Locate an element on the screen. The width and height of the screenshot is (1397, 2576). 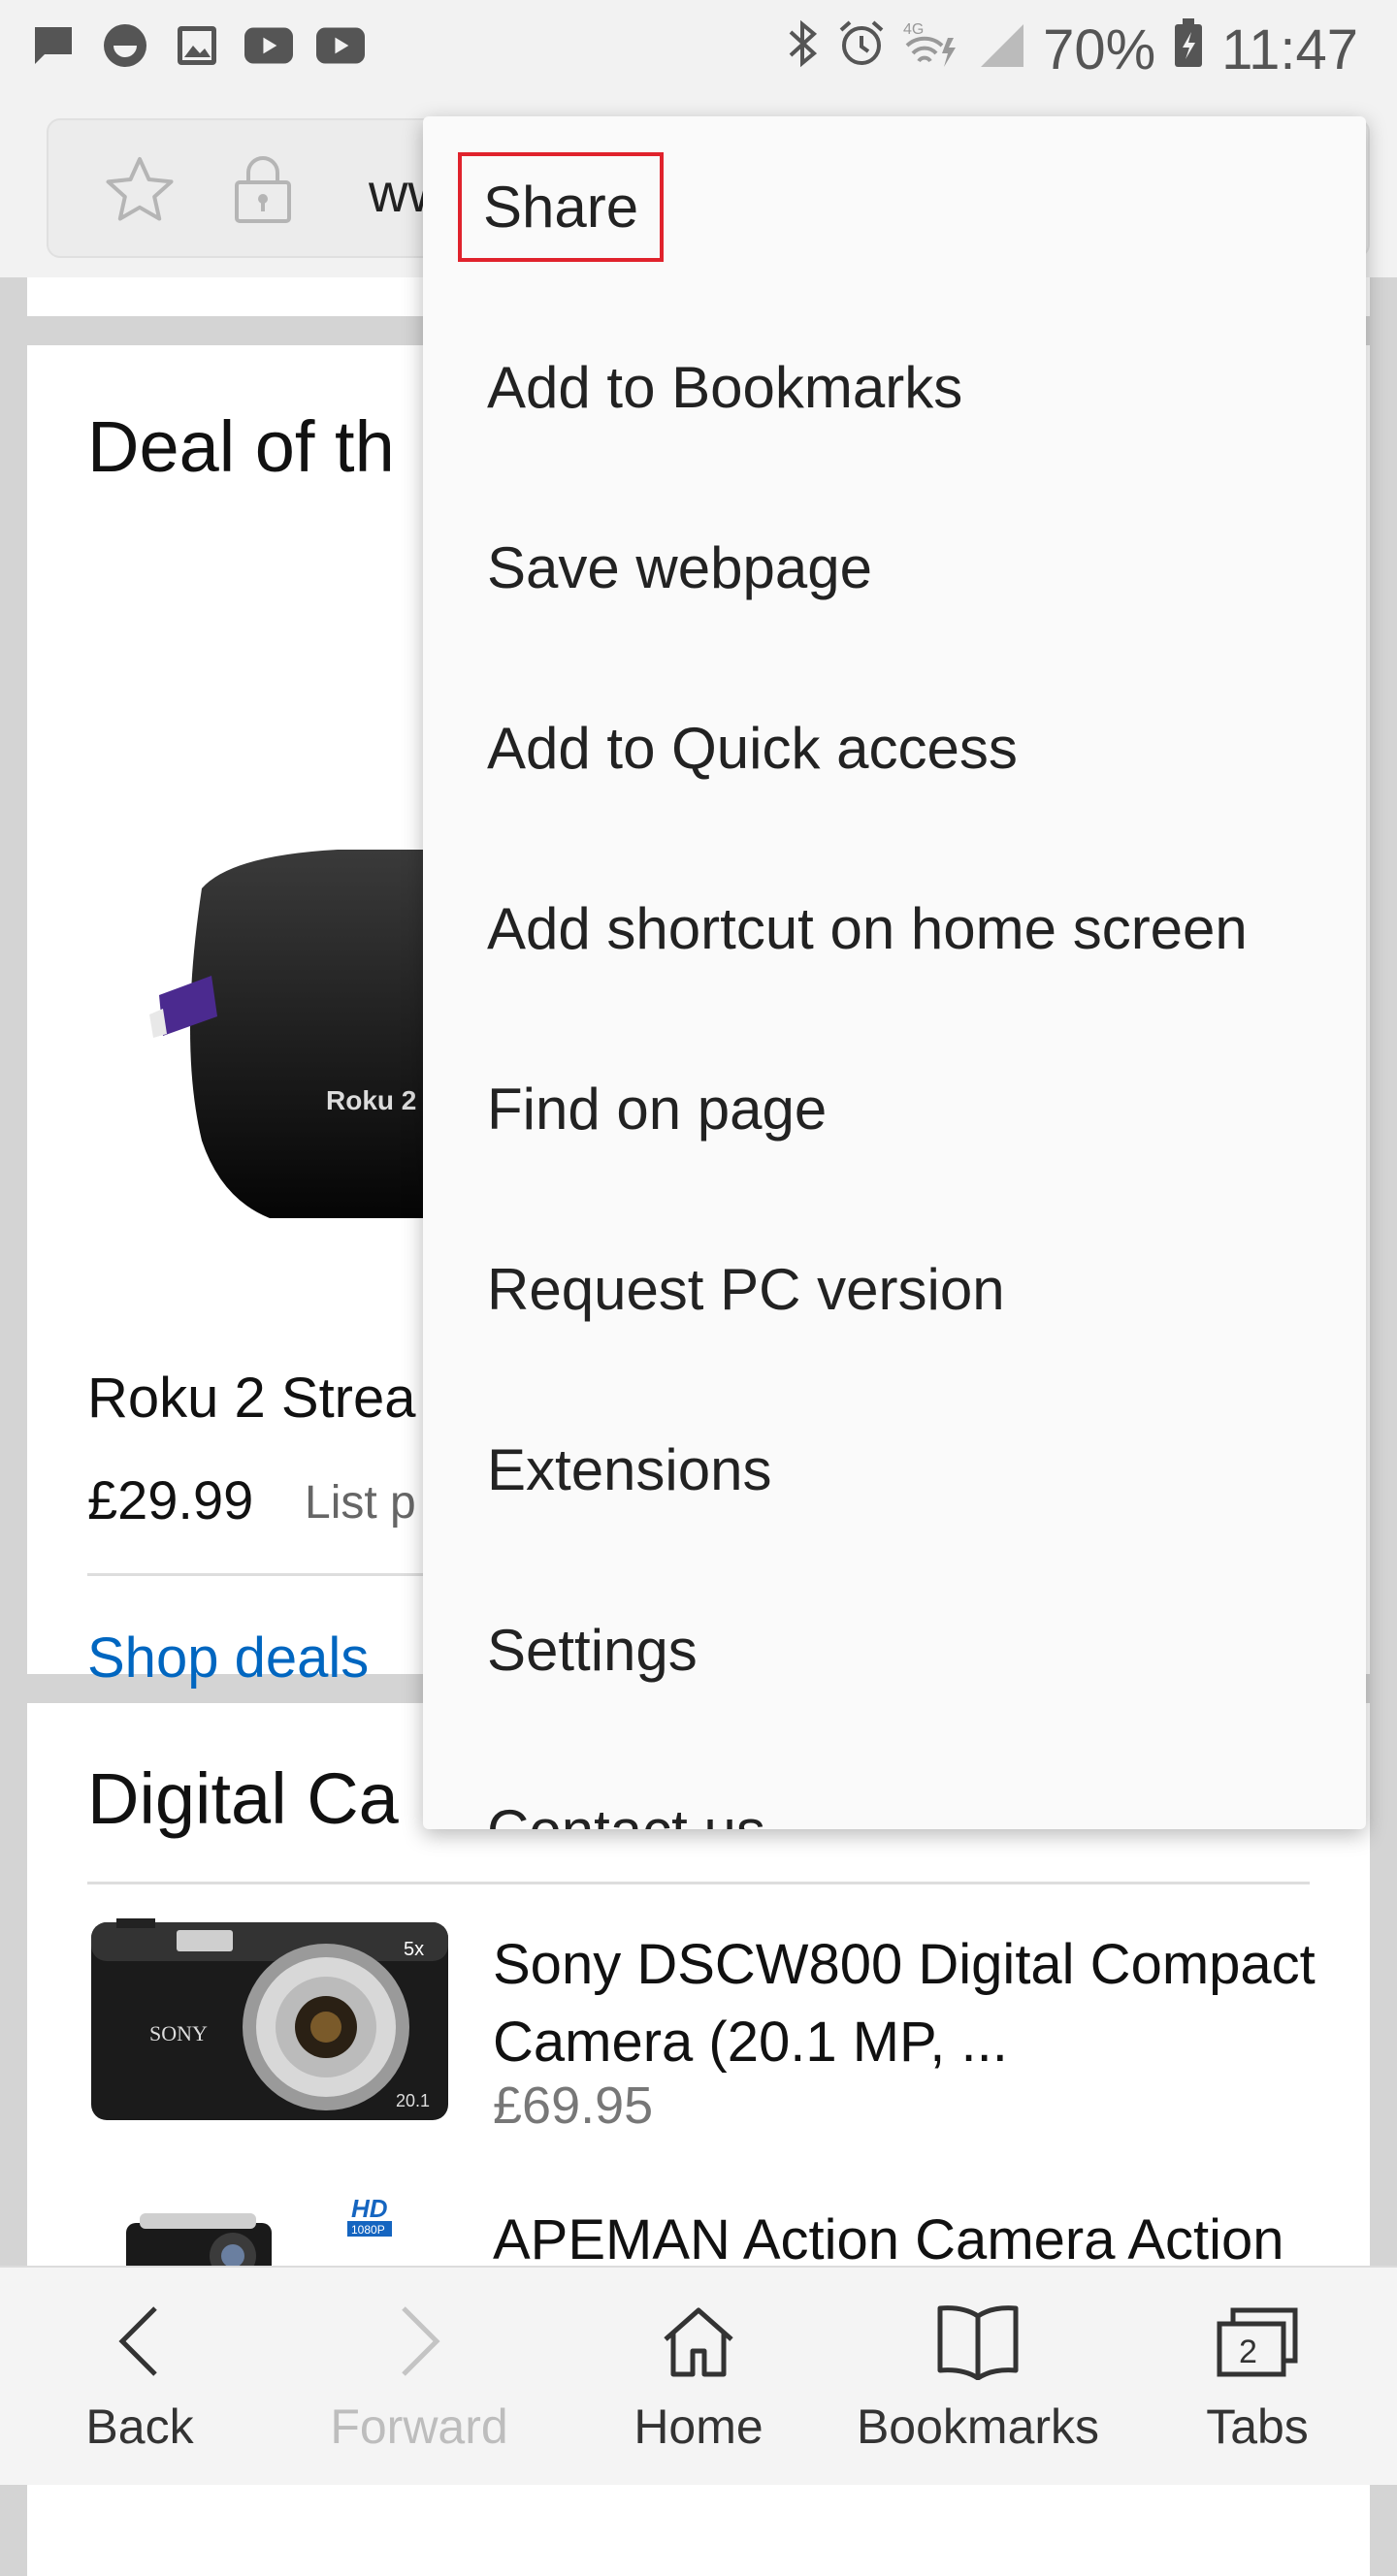
menu-item-label: Save webpage is located at coordinates (679, 567).